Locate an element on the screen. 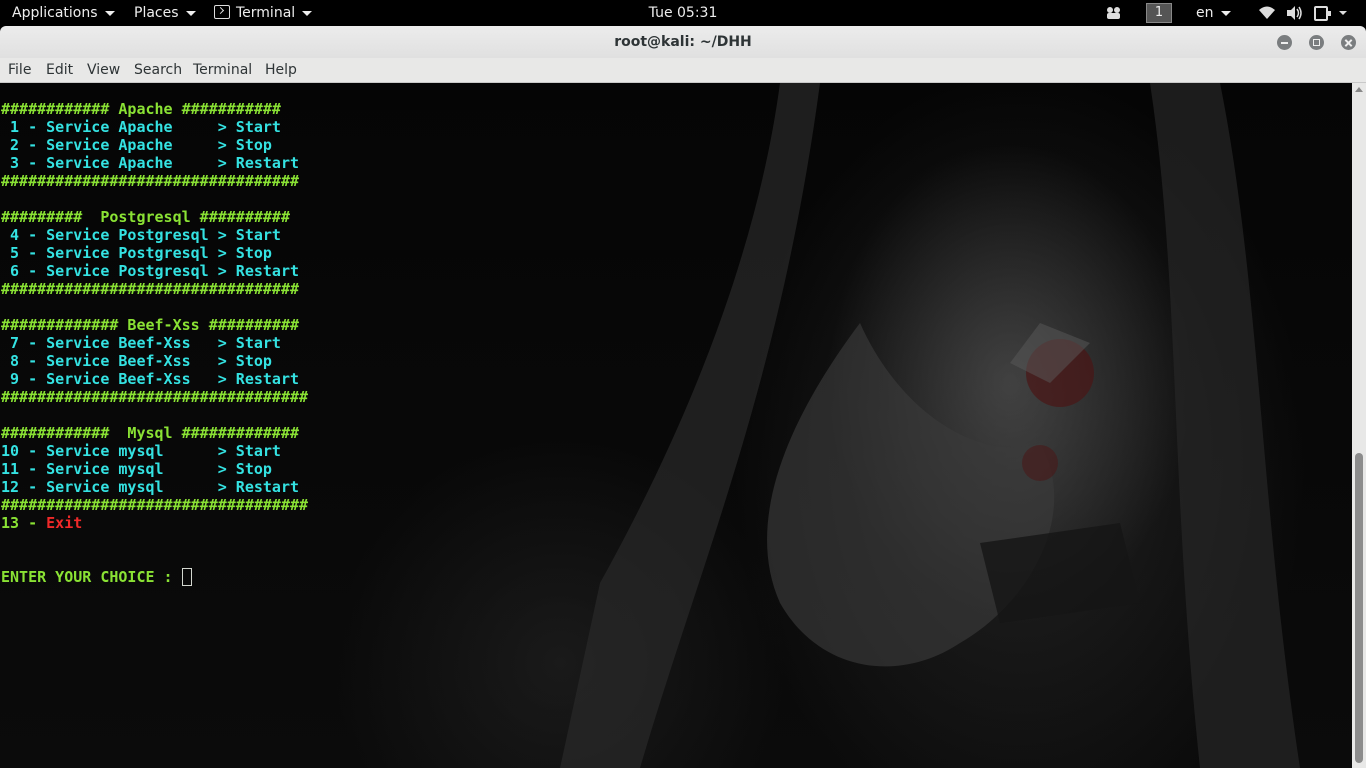 The height and width of the screenshot is (768, 1366). minimize-button is located at coordinates (1284, 42).